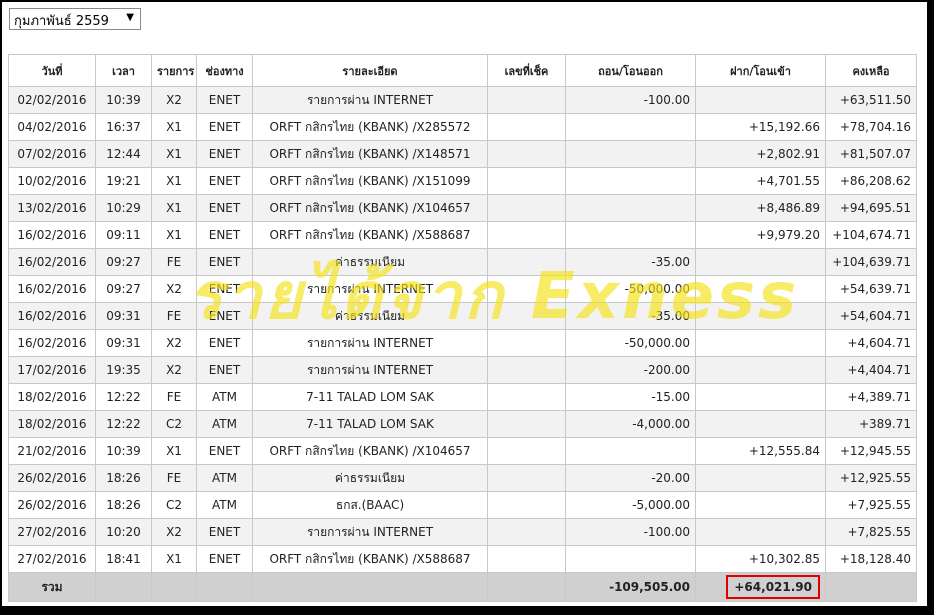 This screenshot has width=934, height=615. Describe the element at coordinates (75, 19) in the screenshot. I see `month-select: กุมภาพันธ์ 2559 ▼` at that location.